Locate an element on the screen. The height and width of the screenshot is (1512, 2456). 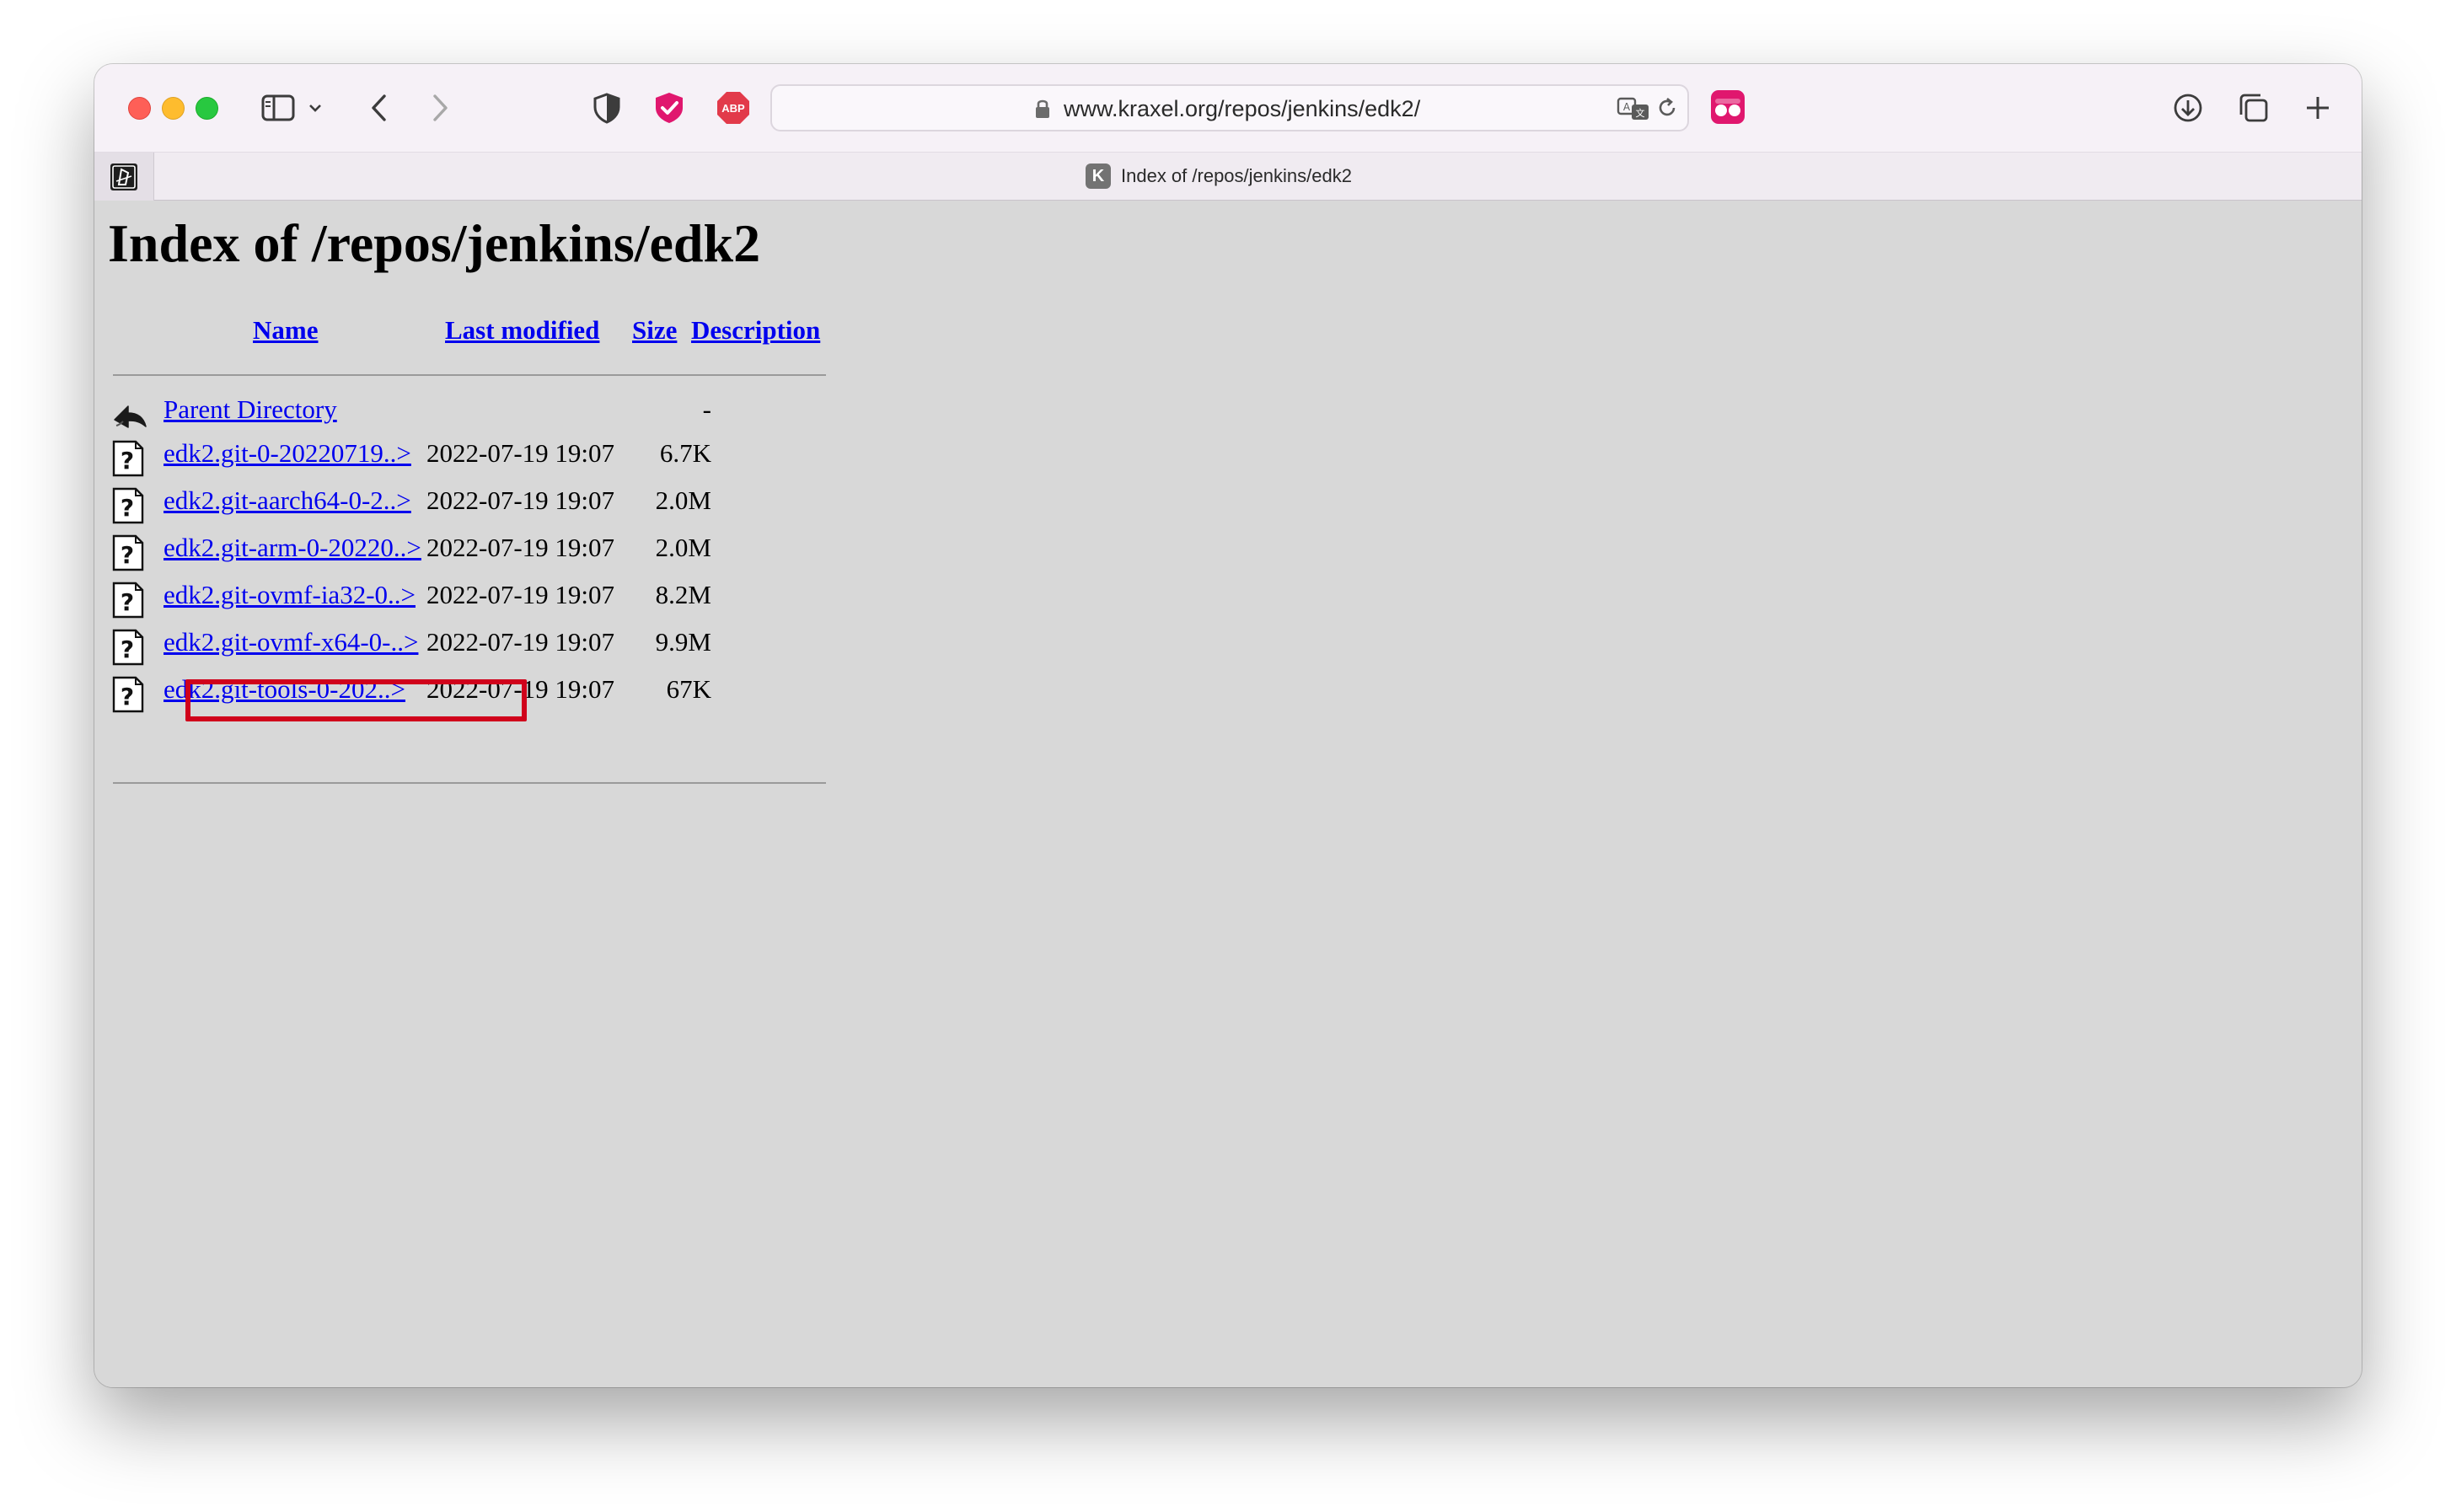
sort-by-name-link: Name is located at coordinates (285, 330).